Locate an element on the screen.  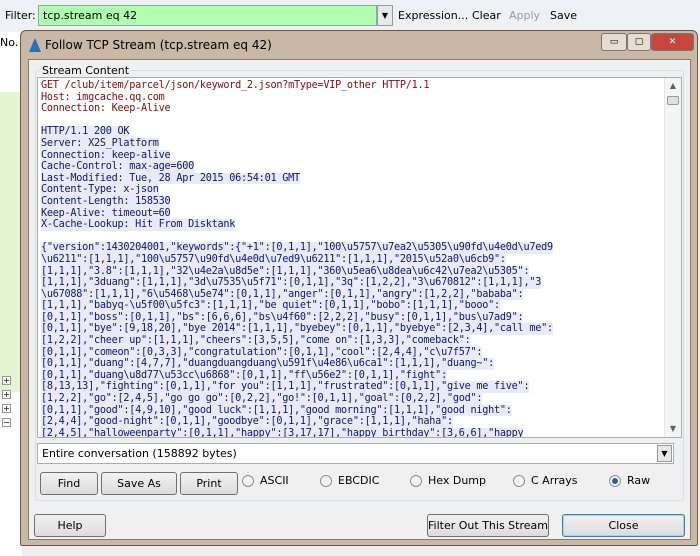
stream-line-row: Keep-Alive: timeout=60 is located at coordinates (351, 213).